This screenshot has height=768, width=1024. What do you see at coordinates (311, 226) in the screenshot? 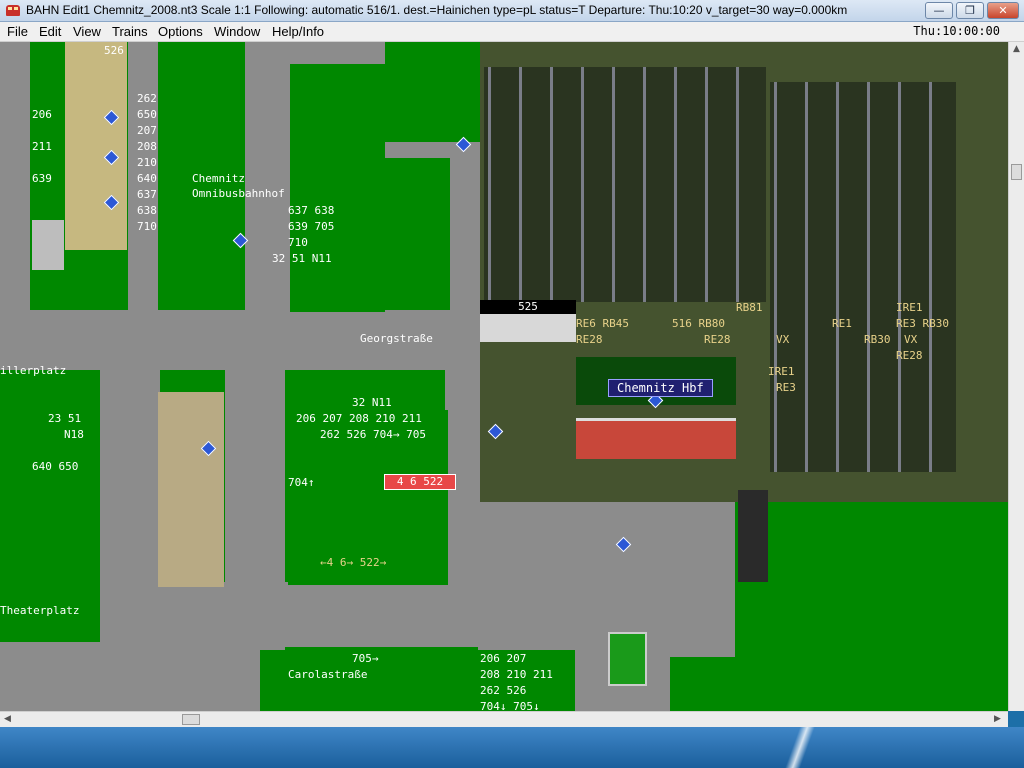
I see `line-label: 639 705` at bounding box center [311, 226].